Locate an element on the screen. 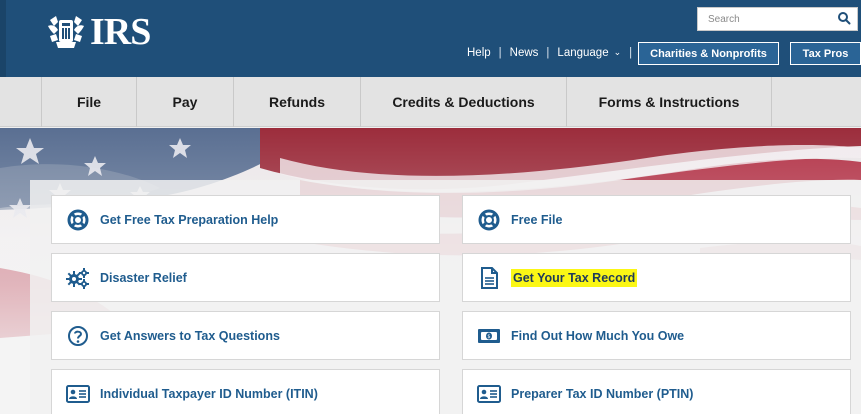 The height and width of the screenshot is (414, 861). card-get-tax-record: Get Your Tax Record is located at coordinates (656, 277).